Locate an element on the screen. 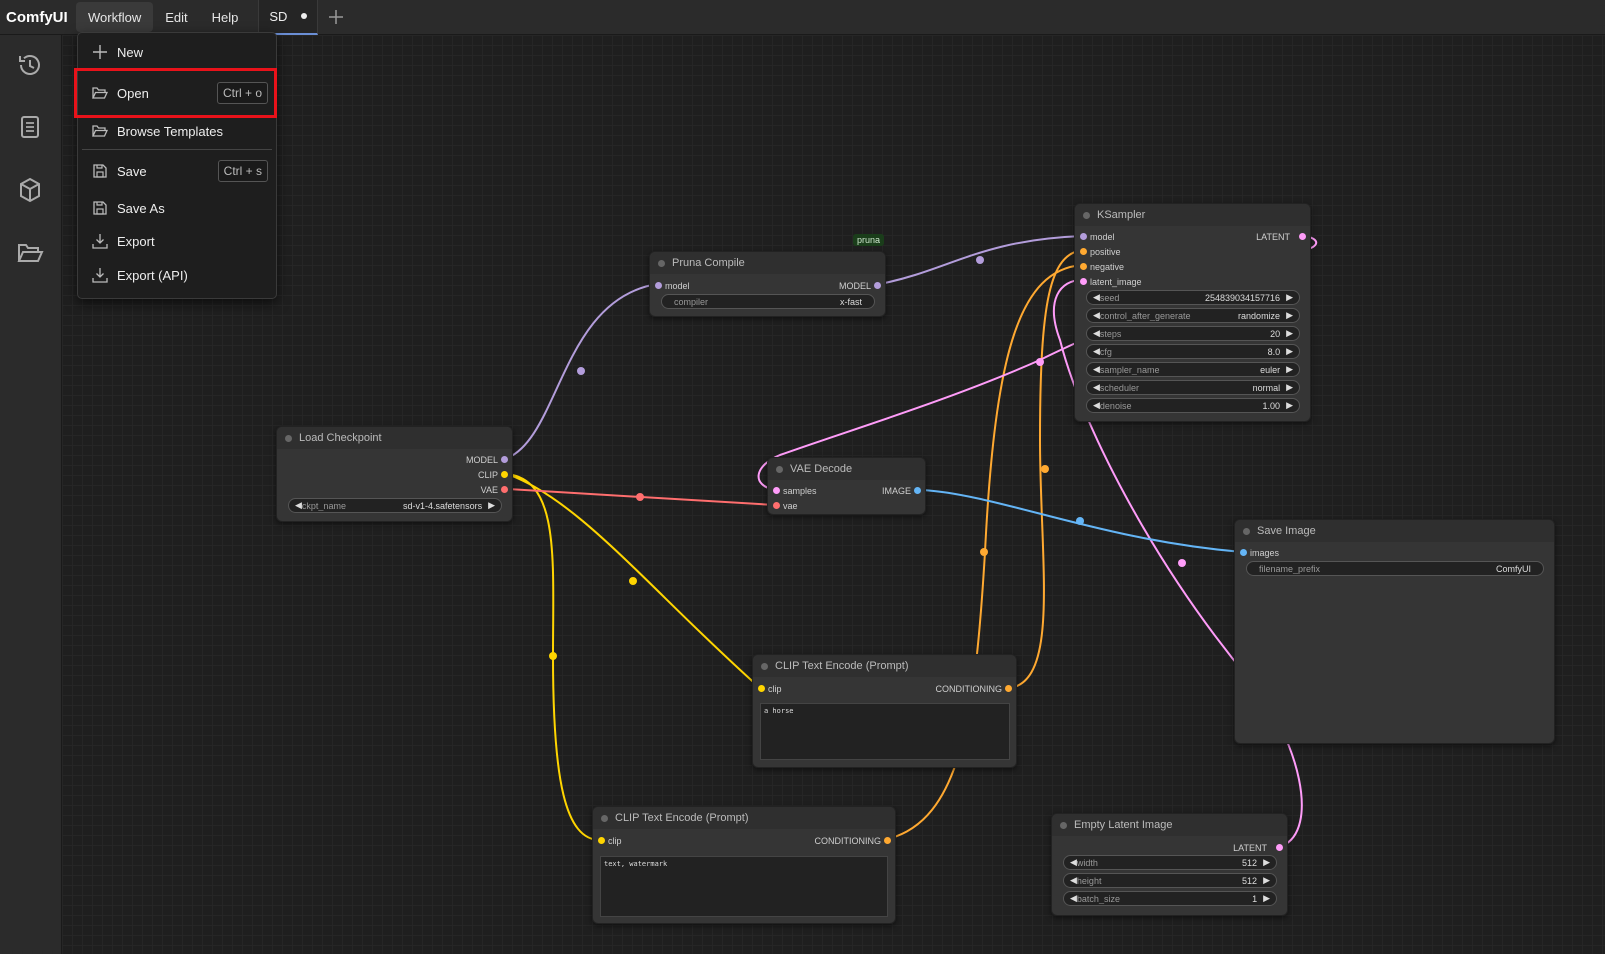  node-title: Pruna Compile is located at coordinates (767, 263).